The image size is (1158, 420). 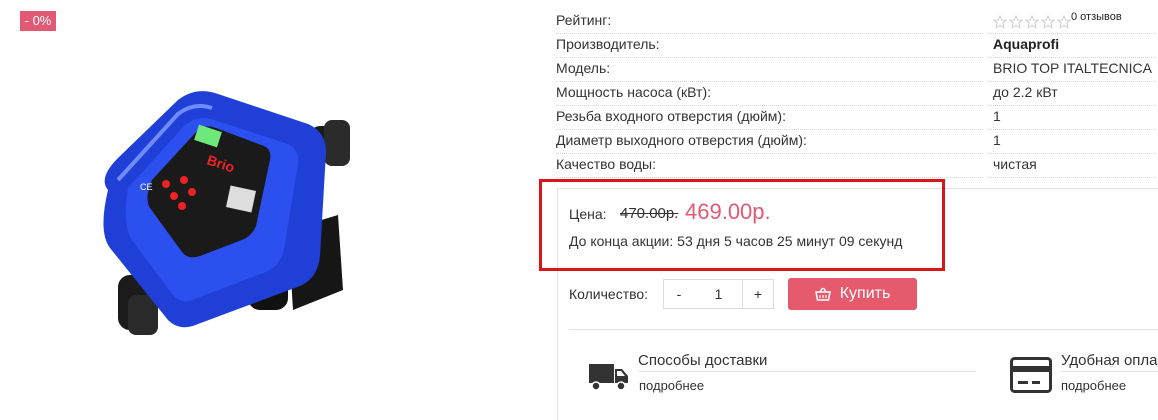 What do you see at coordinates (633, 92) in the screenshot?
I see `spec-label: Мощность насоса (кВт):` at bounding box center [633, 92].